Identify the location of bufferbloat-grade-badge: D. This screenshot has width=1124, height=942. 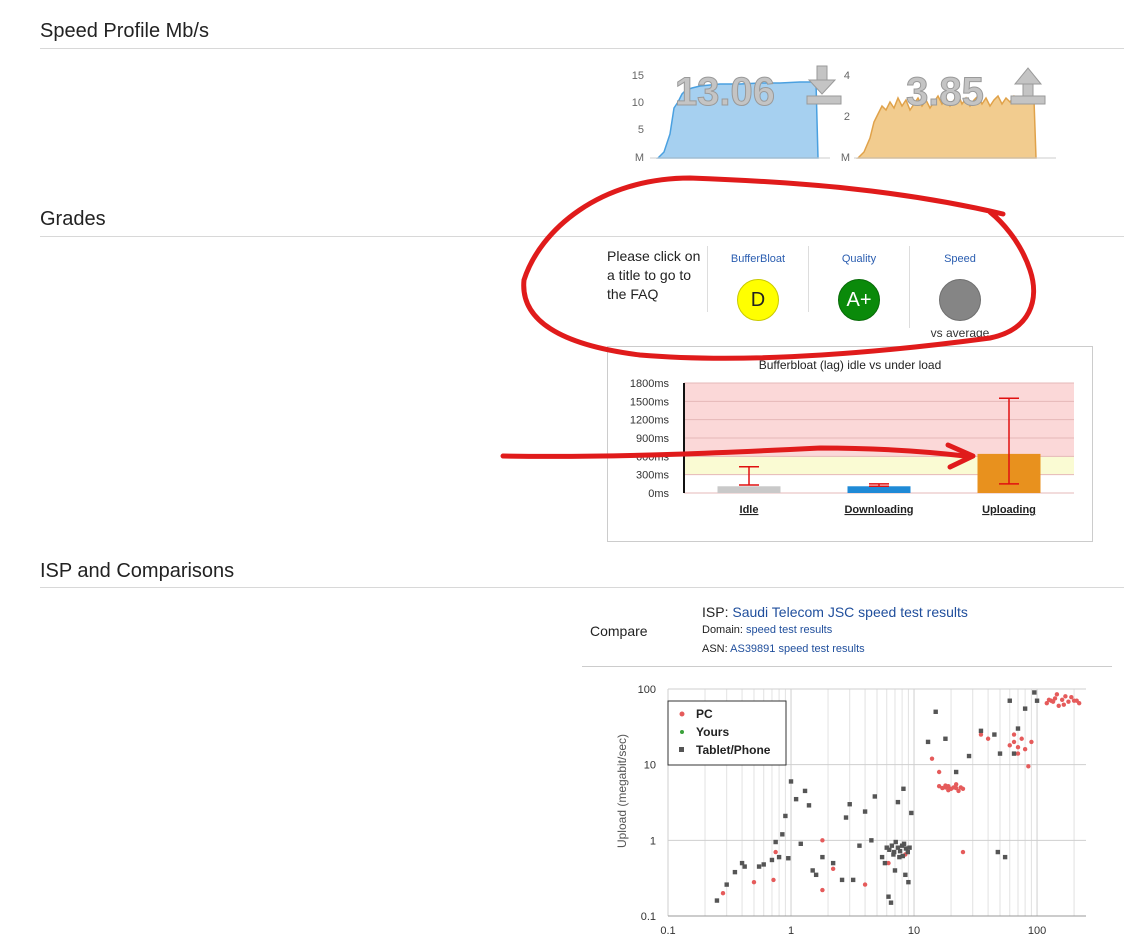
(758, 300).